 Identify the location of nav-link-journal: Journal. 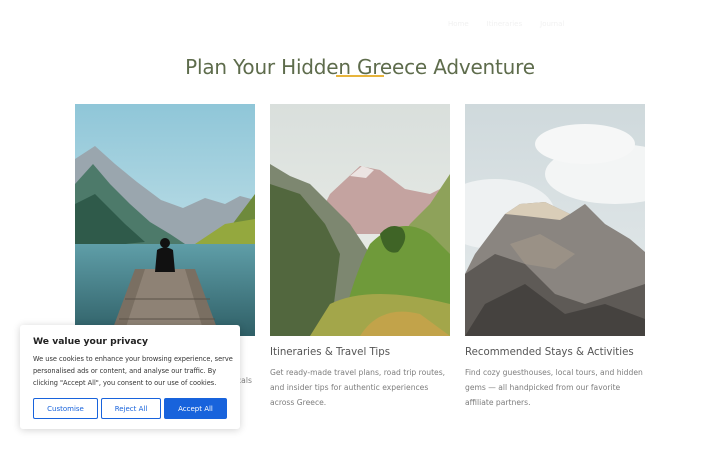
(552, 24).